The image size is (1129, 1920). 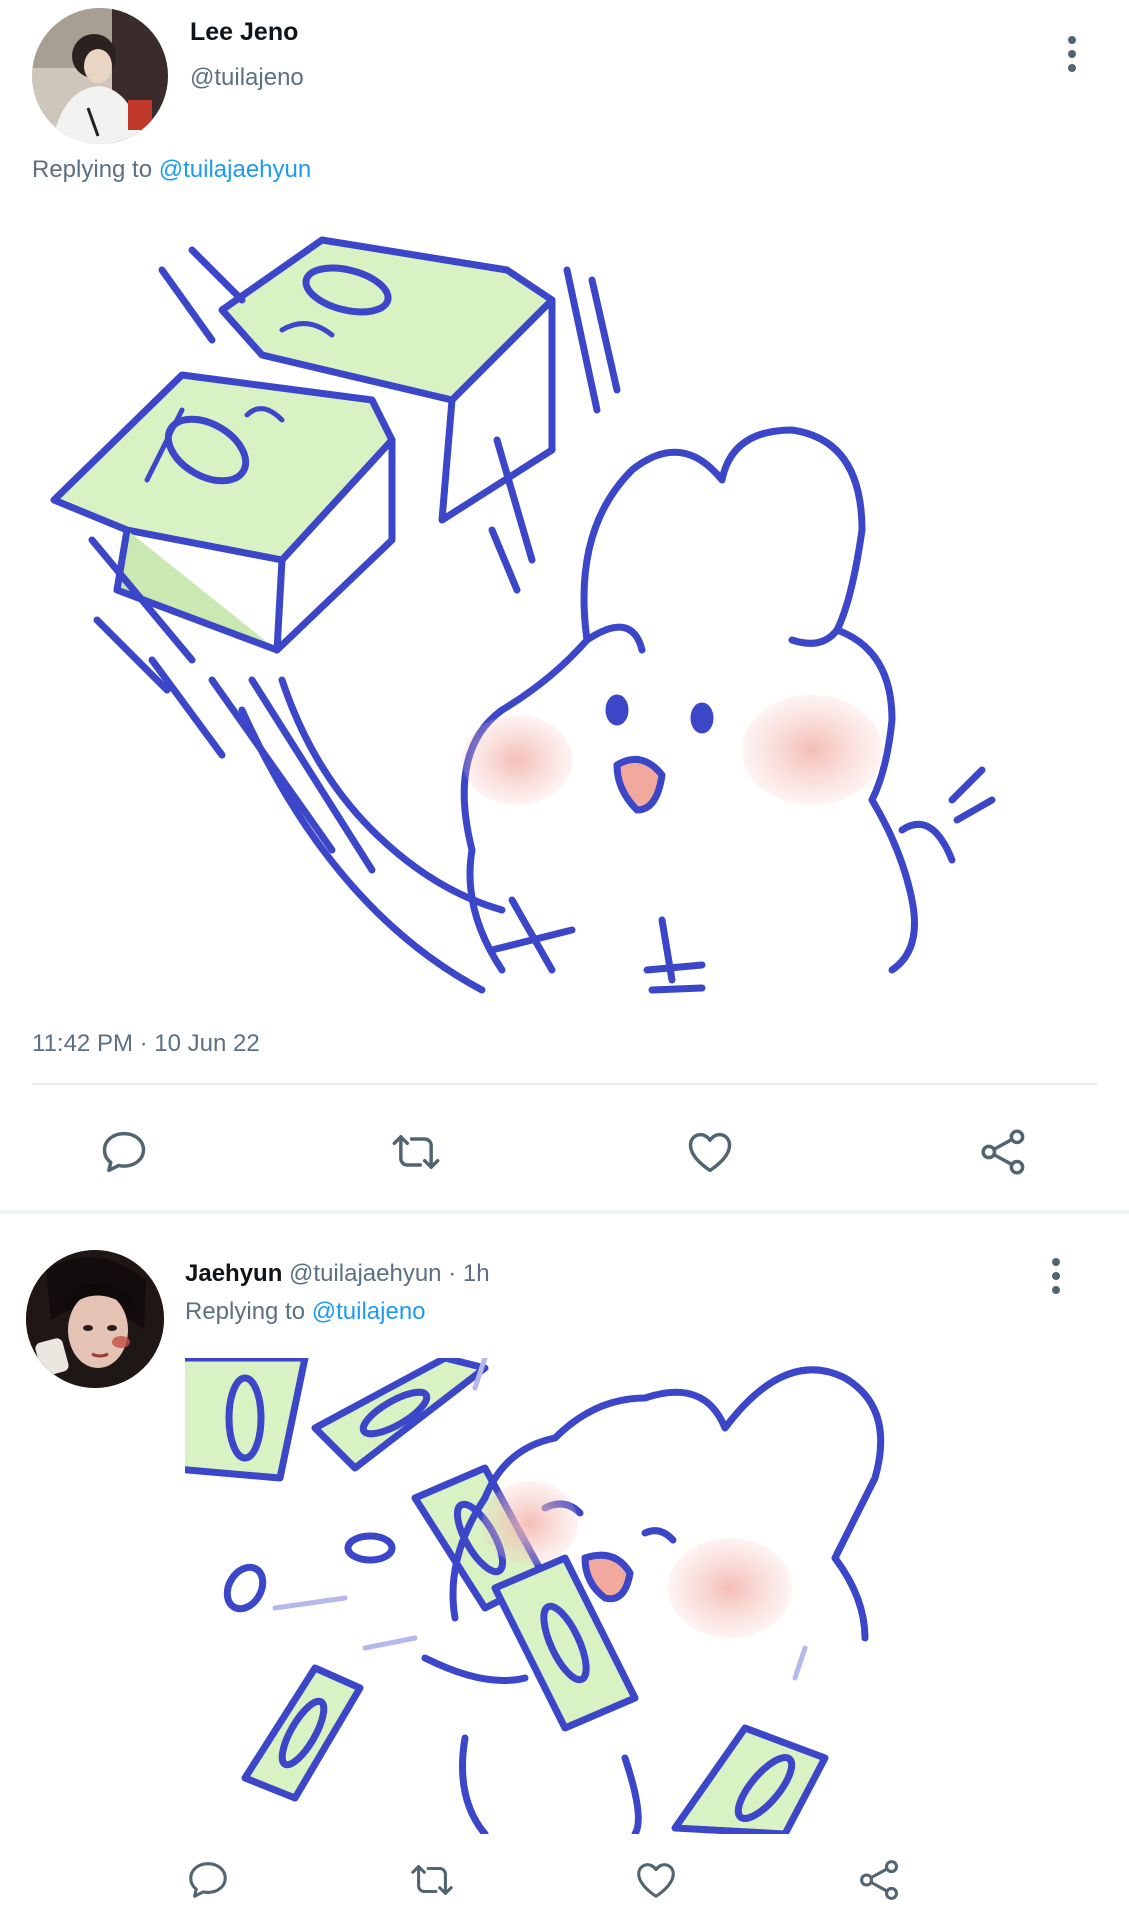 What do you see at coordinates (468, 1273) in the screenshot?
I see `time-ago: · 1h` at bounding box center [468, 1273].